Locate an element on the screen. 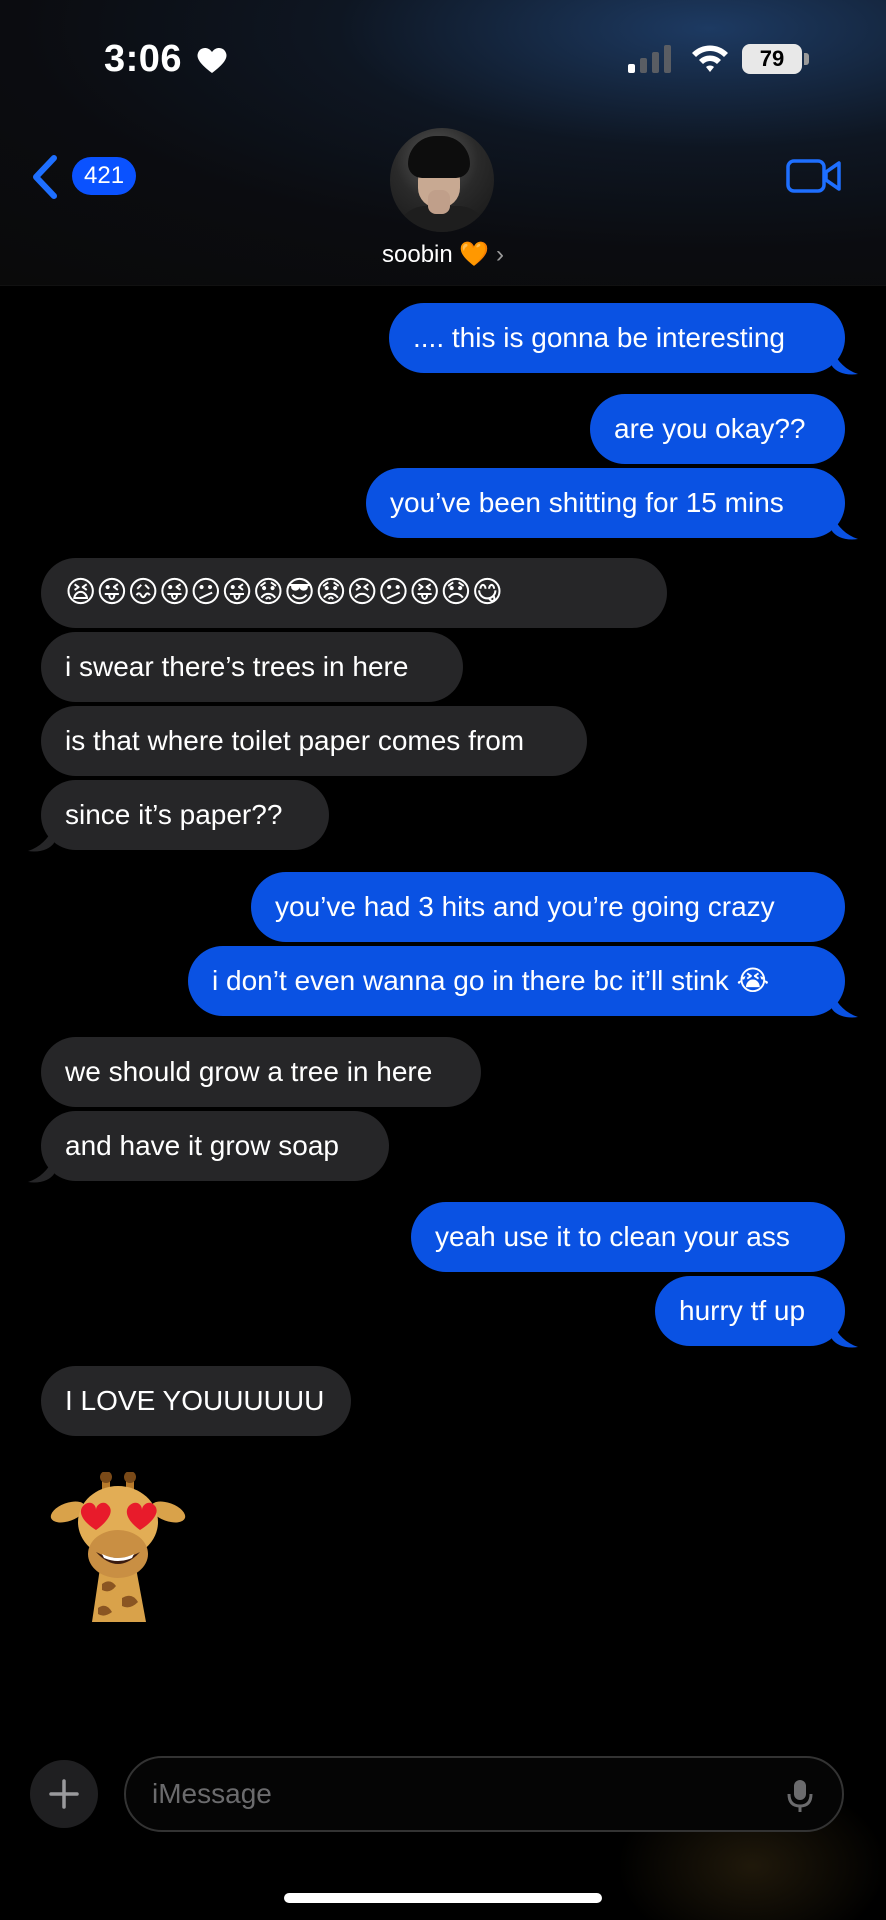 Image resolution: width=886 pixels, height=1920 pixels. giraffe-memoji-sticker is located at coordinates (118, 1547).